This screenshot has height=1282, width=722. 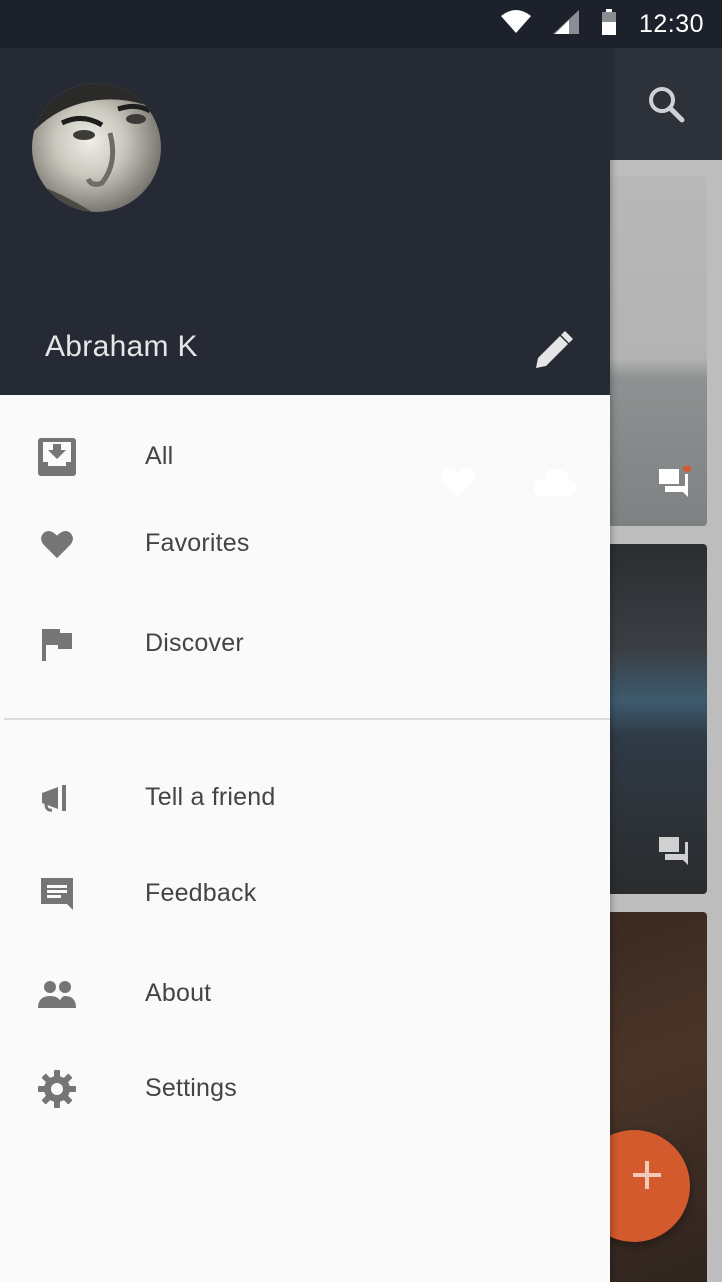 I want to click on cell-signal-icon, so click(x=565, y=24).